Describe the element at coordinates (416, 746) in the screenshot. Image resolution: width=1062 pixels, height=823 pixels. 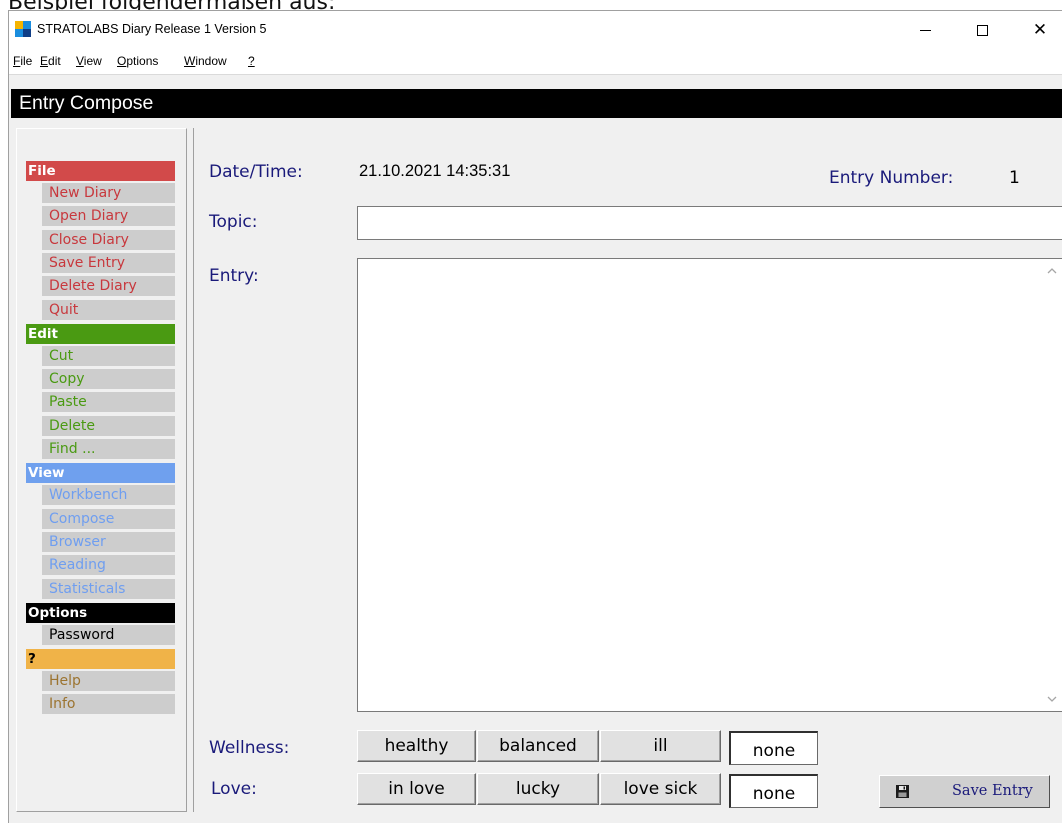
I see `wellness-healthy-button: healthy` at that location.